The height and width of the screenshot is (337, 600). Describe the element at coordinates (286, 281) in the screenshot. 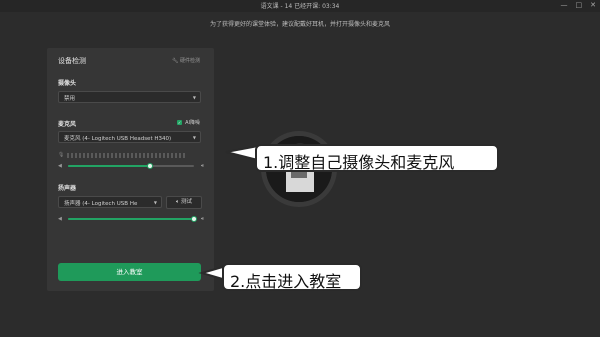

I see `callout-two-text: 2.点击进入教室` at that location.